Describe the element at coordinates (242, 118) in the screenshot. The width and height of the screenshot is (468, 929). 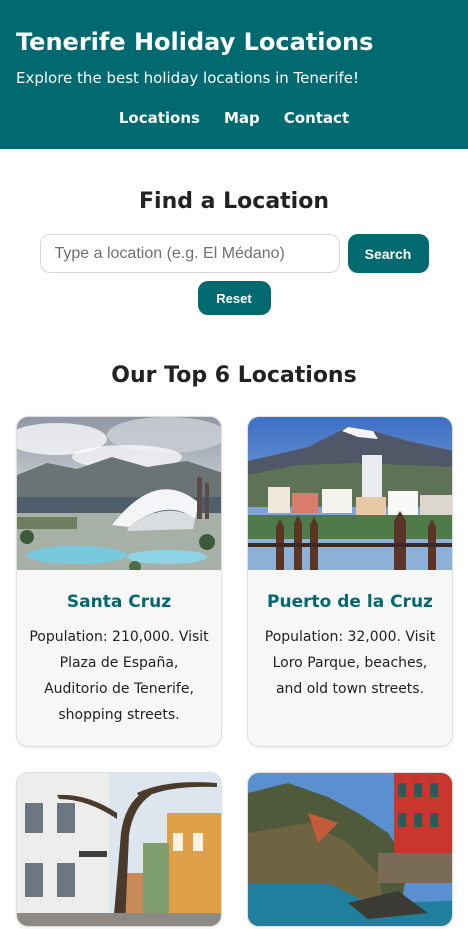
I see `nav-map-link: Map` at that location.